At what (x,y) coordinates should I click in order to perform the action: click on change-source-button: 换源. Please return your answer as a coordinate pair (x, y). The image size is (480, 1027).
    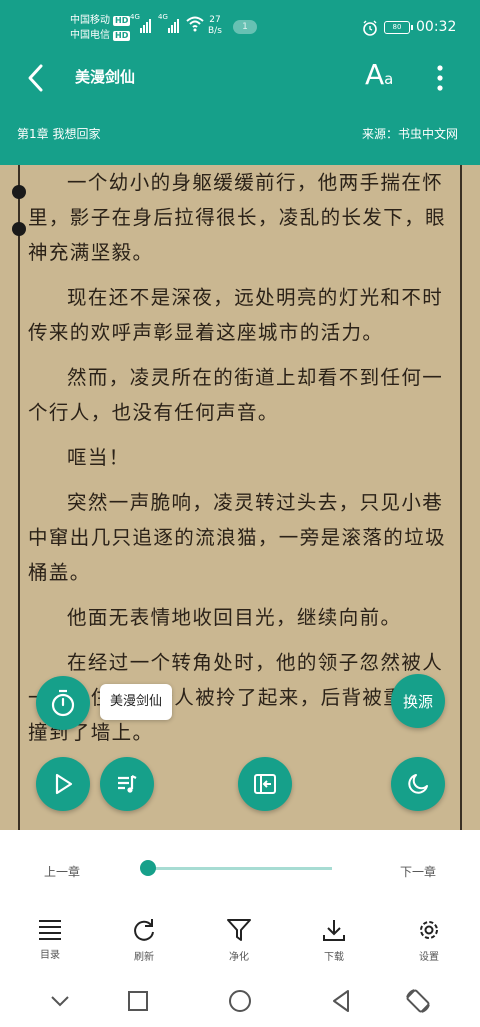
    Looking at the image, I should click on (418, 701).